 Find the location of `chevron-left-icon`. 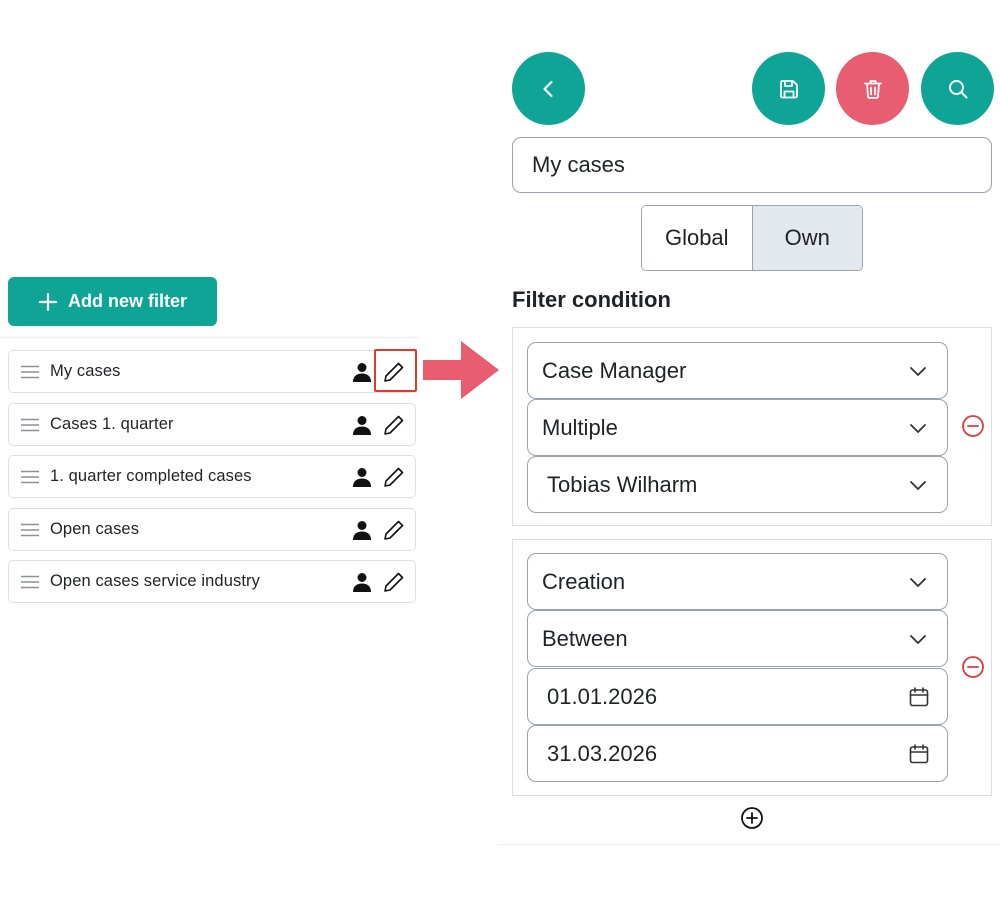

chevron-left-icon is located at coordinates (547, 88).